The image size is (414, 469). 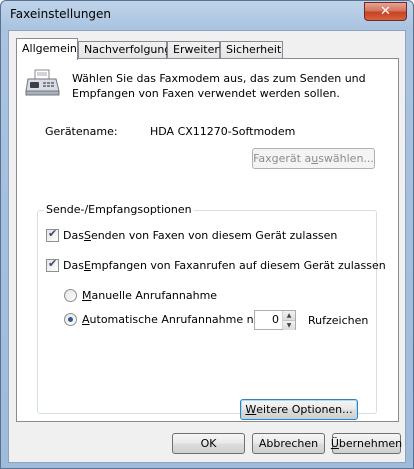 What do you see at coordinates (154, 295) in the screenshot?
I see `radio-text: anuelle Anrufannahme` at bounding box center [154, 295].